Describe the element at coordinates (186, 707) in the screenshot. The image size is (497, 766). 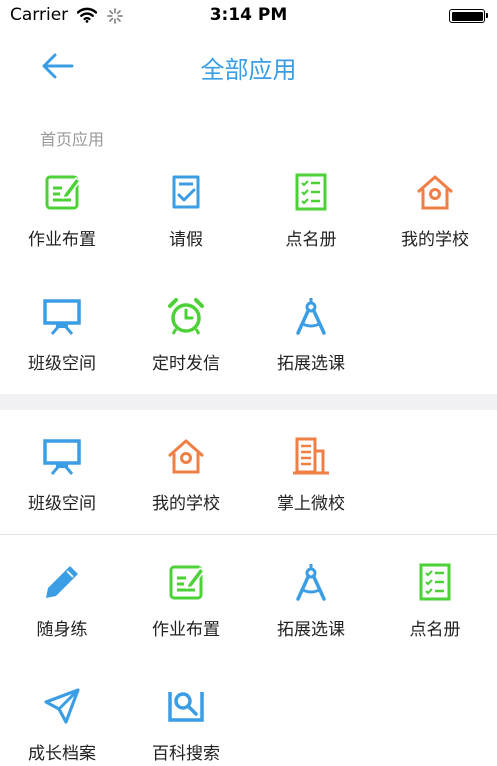
I see `search-doc-icon` at that location.